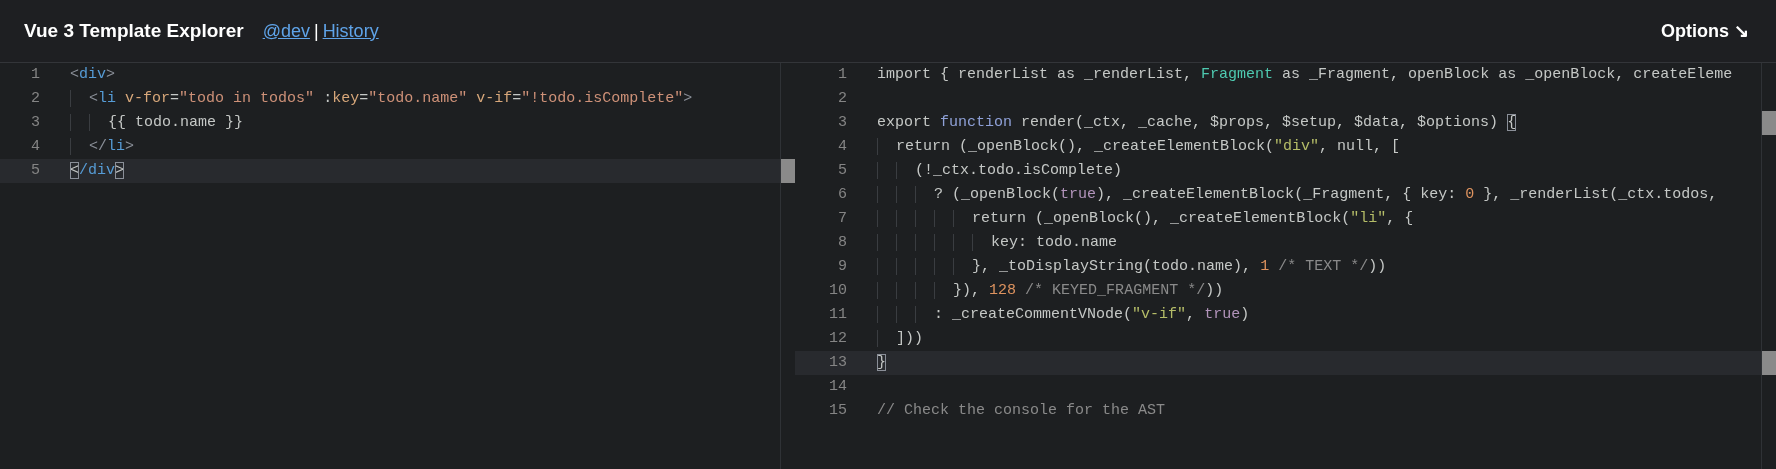  Describe the element at coordinates (157, 123) in the screenshot. I see `code-line: {{ todo.name }}` at that location.